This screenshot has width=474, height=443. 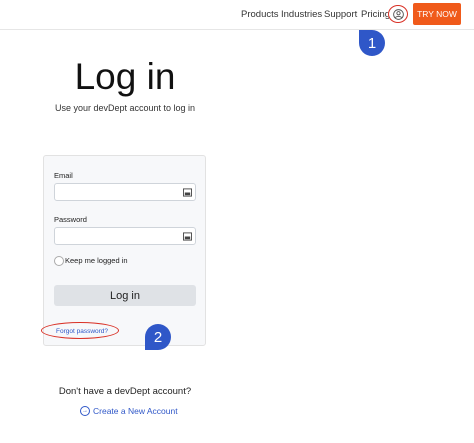 I want to click on user-icon, so click(x=398, y=14).